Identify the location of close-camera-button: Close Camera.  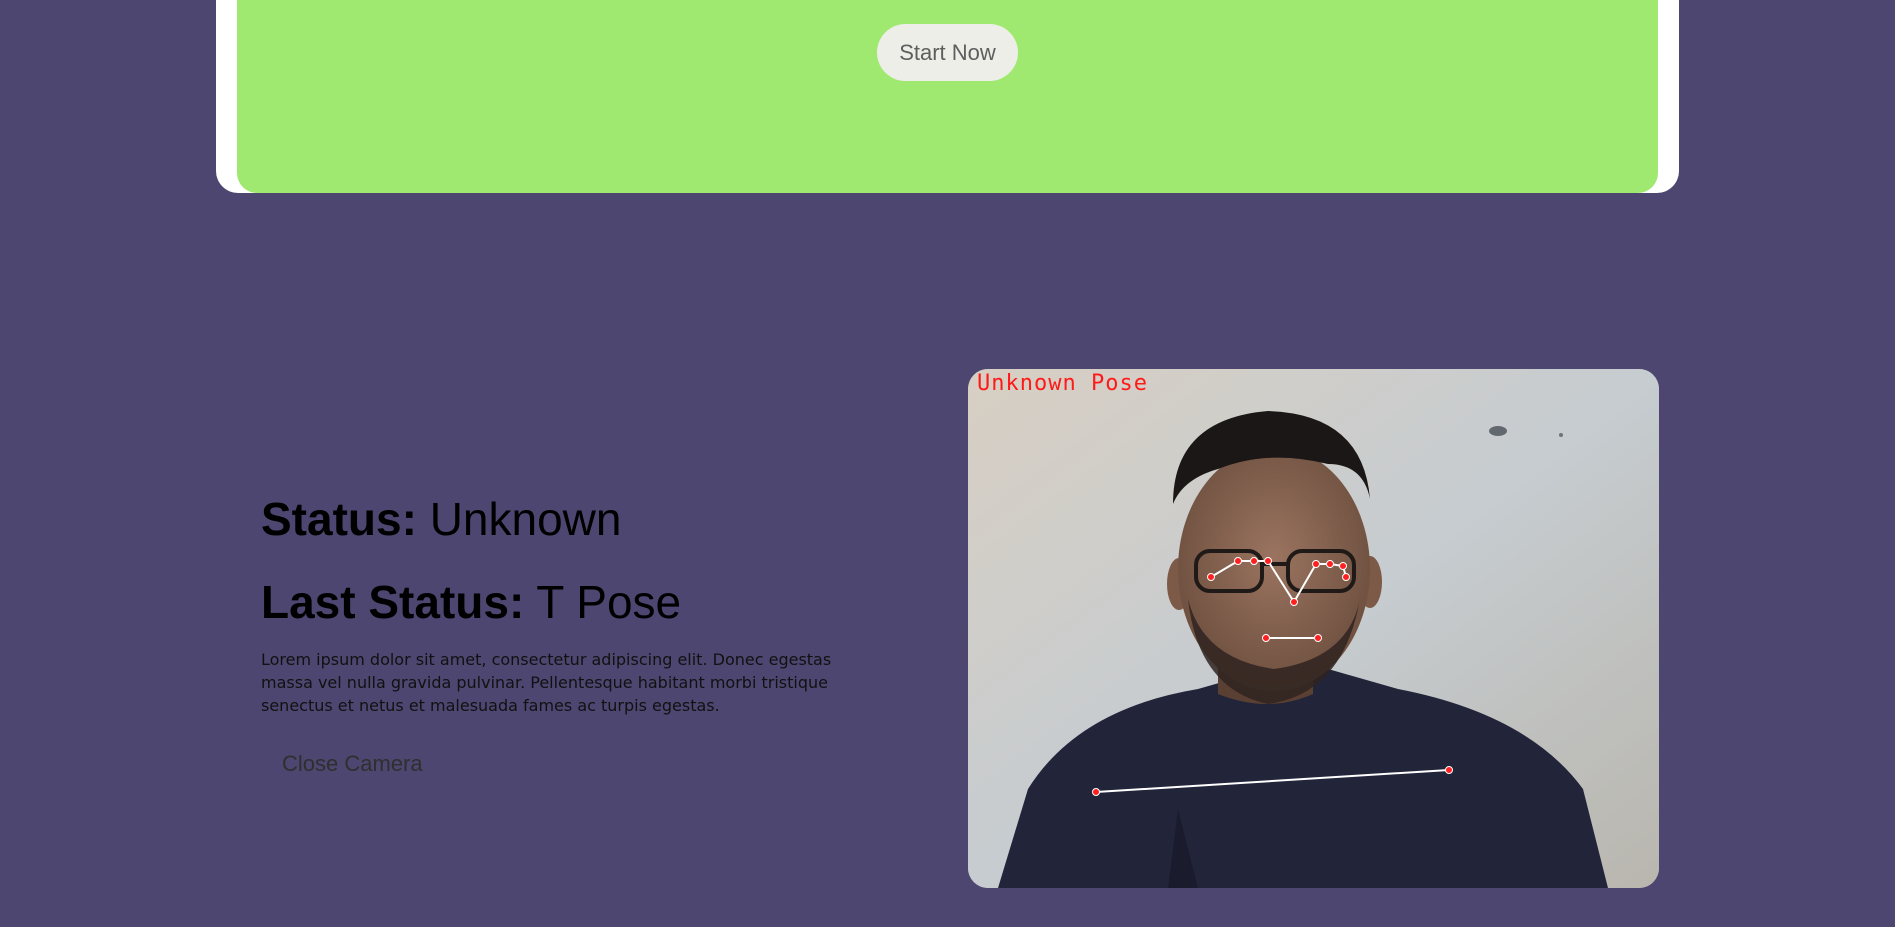
(352, 764).